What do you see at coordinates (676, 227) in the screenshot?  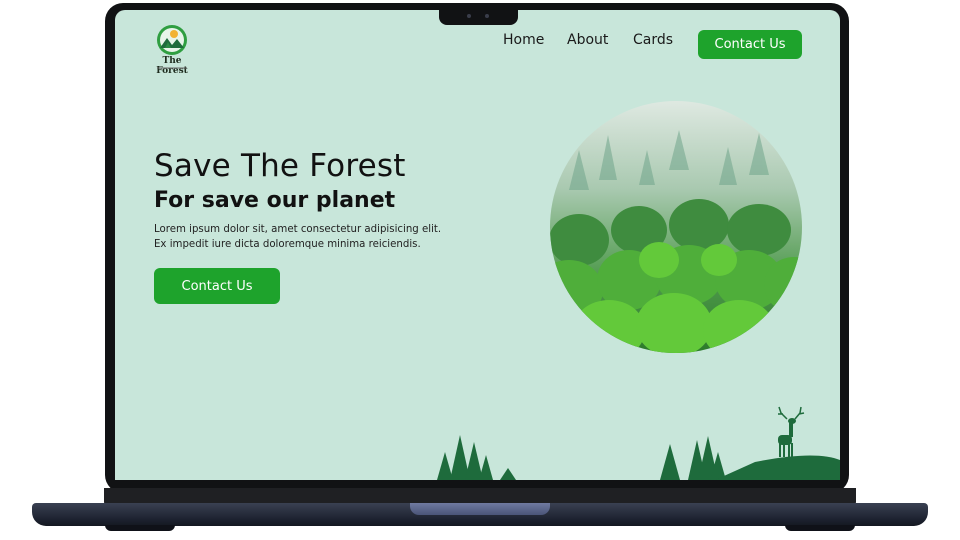 I see `forest-photo` at bounding box center [676, 227].